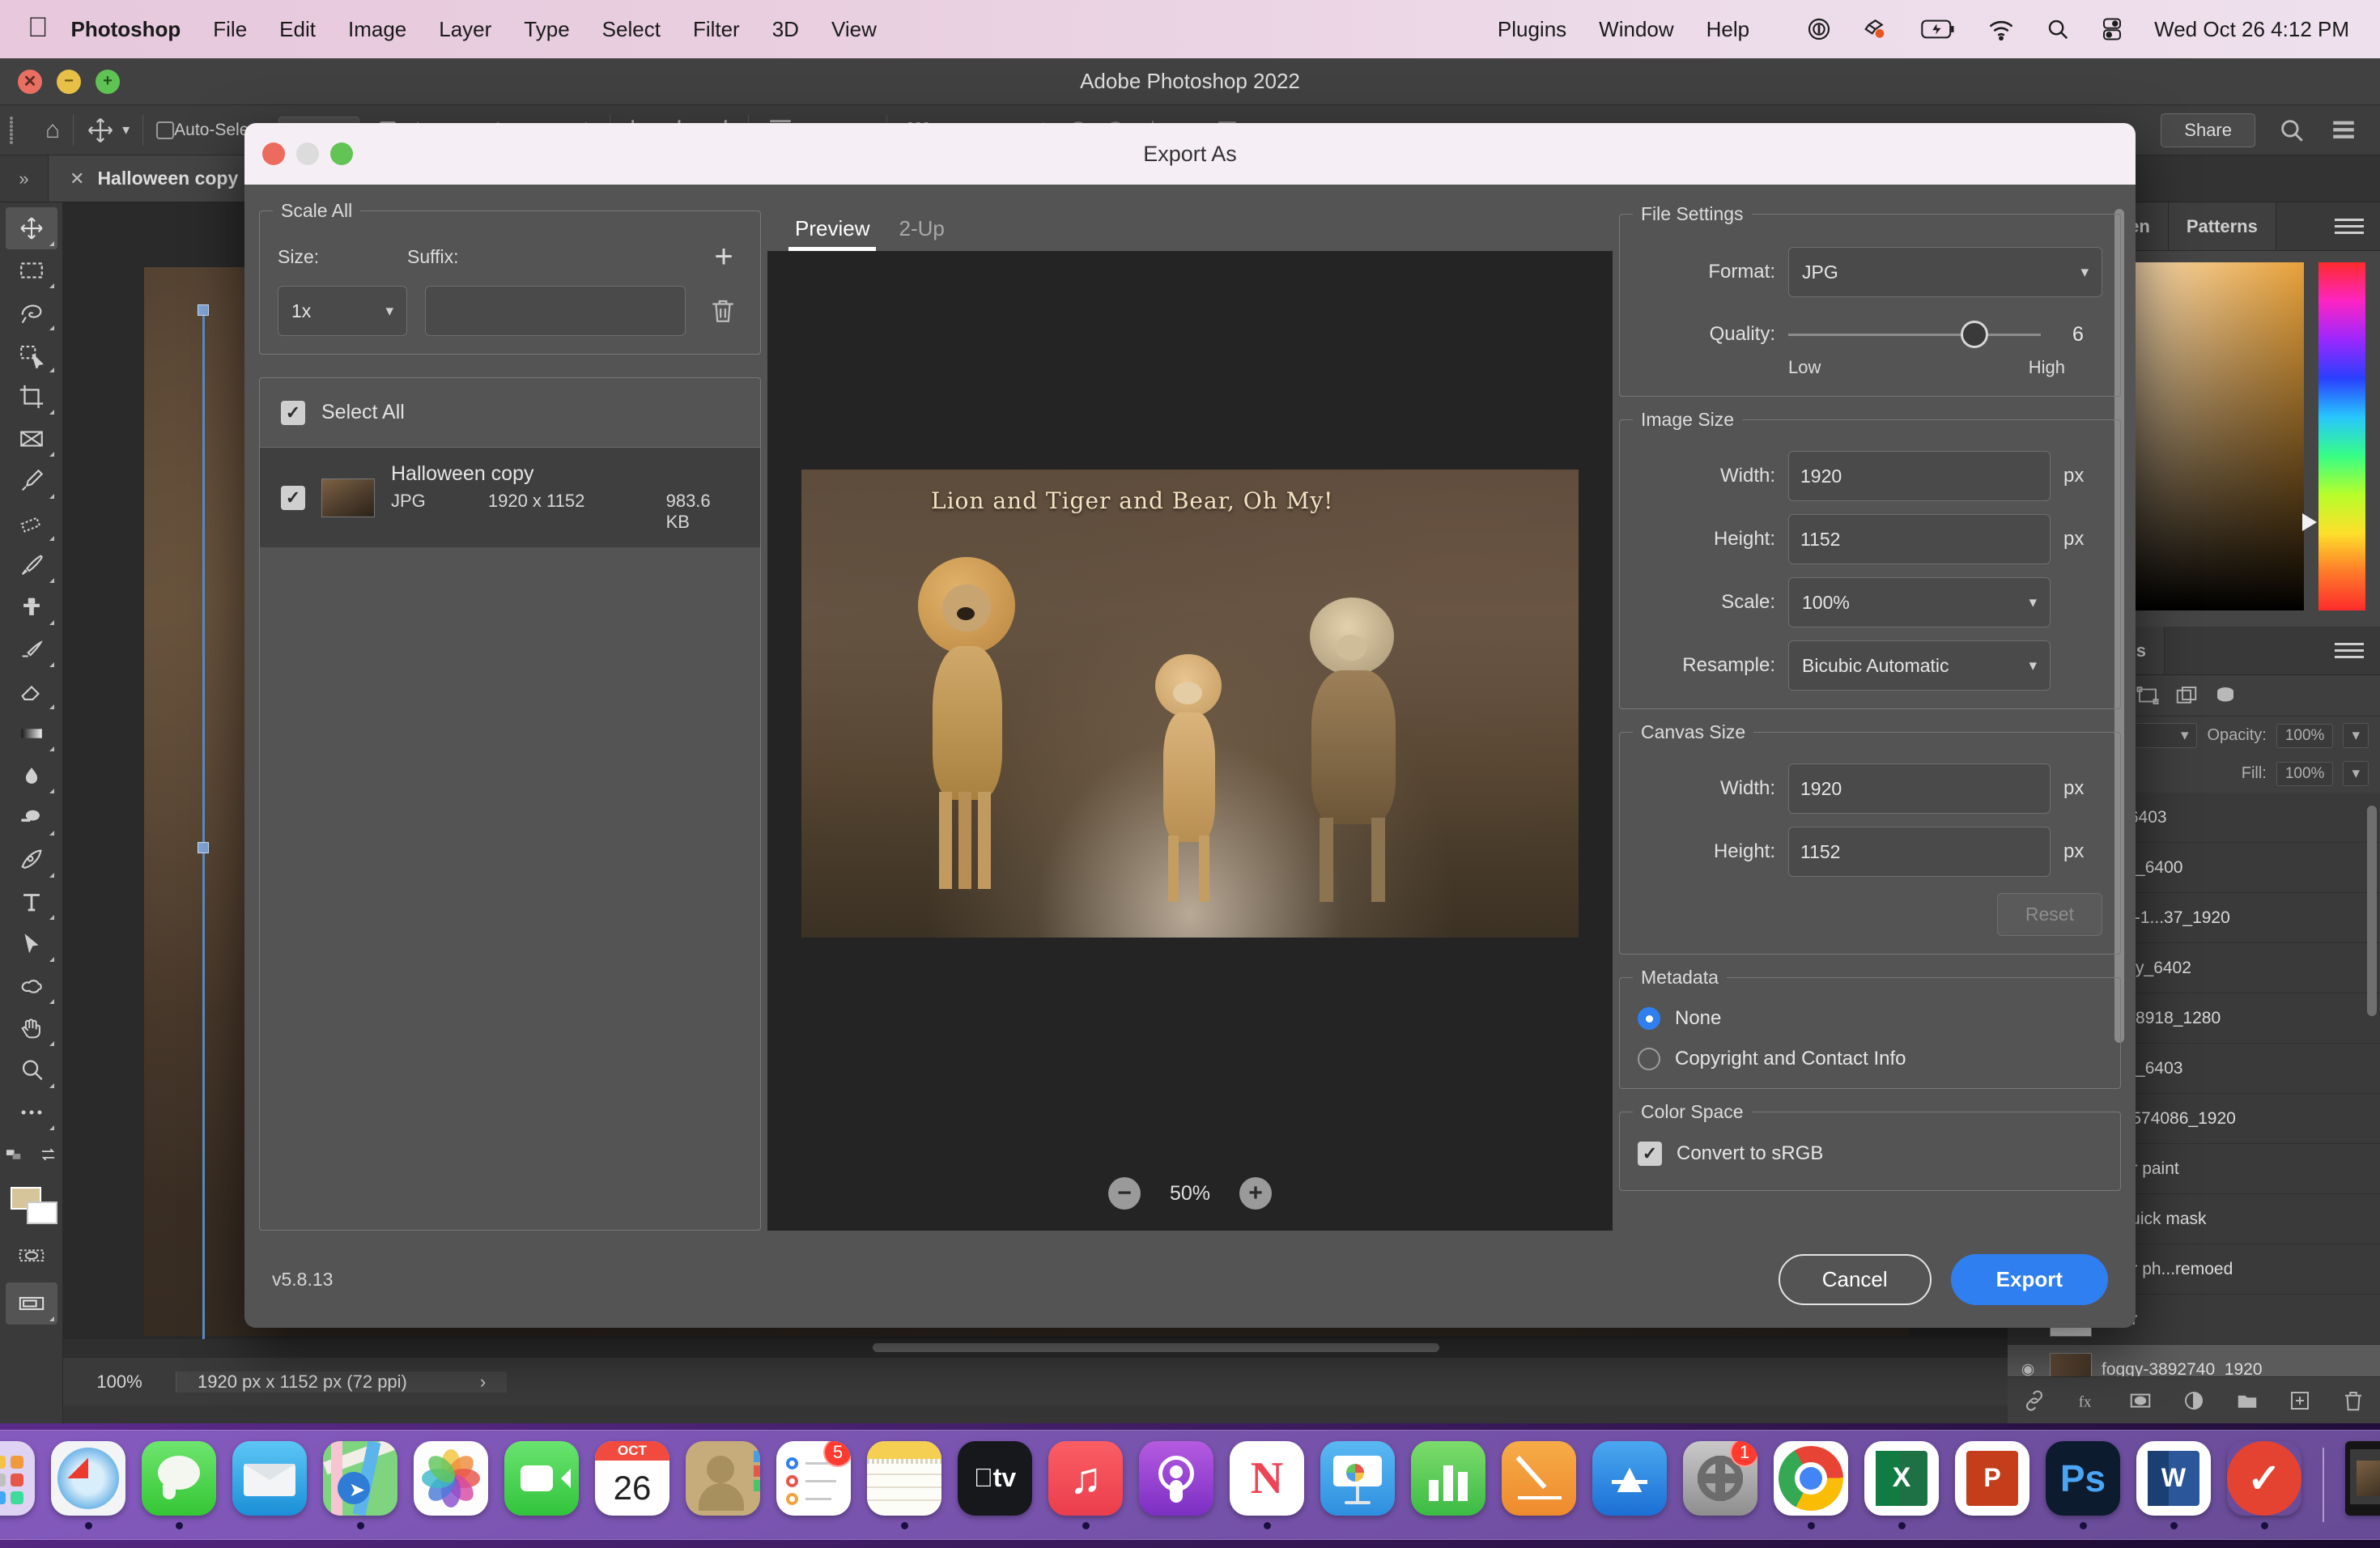  What do you see at coordinates (2353, 1401) in the screenshot?
I see `delete-layer-icon` at bounding box center [2353, 1401].